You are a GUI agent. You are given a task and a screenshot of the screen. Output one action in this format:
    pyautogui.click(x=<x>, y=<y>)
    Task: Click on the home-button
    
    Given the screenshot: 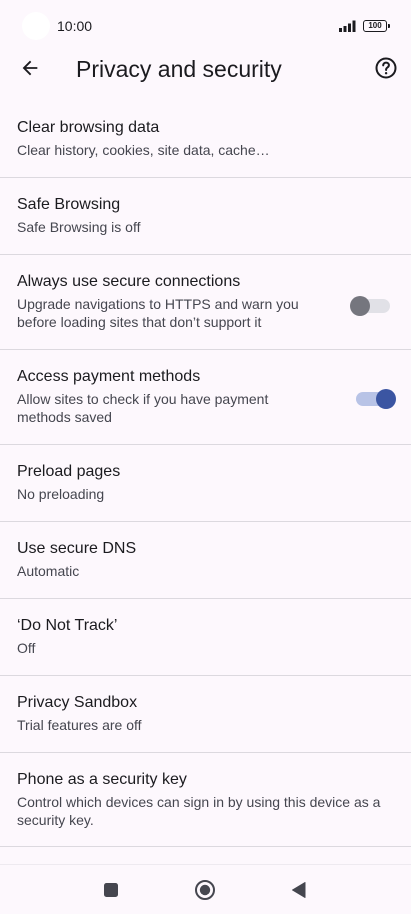 What is the action you would take?
    pyautogui.click(x=205, y=890)
    